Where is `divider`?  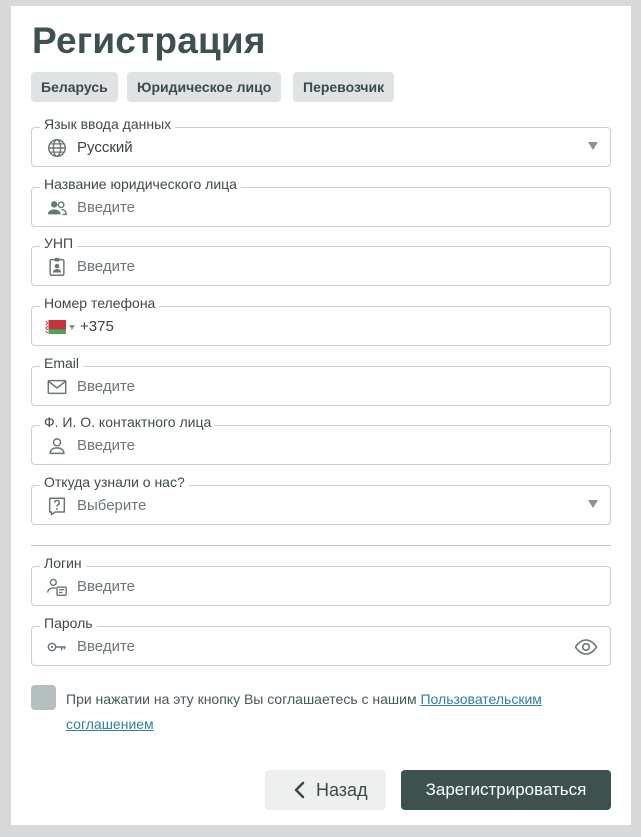 divider is located at coordinates (321, 545).